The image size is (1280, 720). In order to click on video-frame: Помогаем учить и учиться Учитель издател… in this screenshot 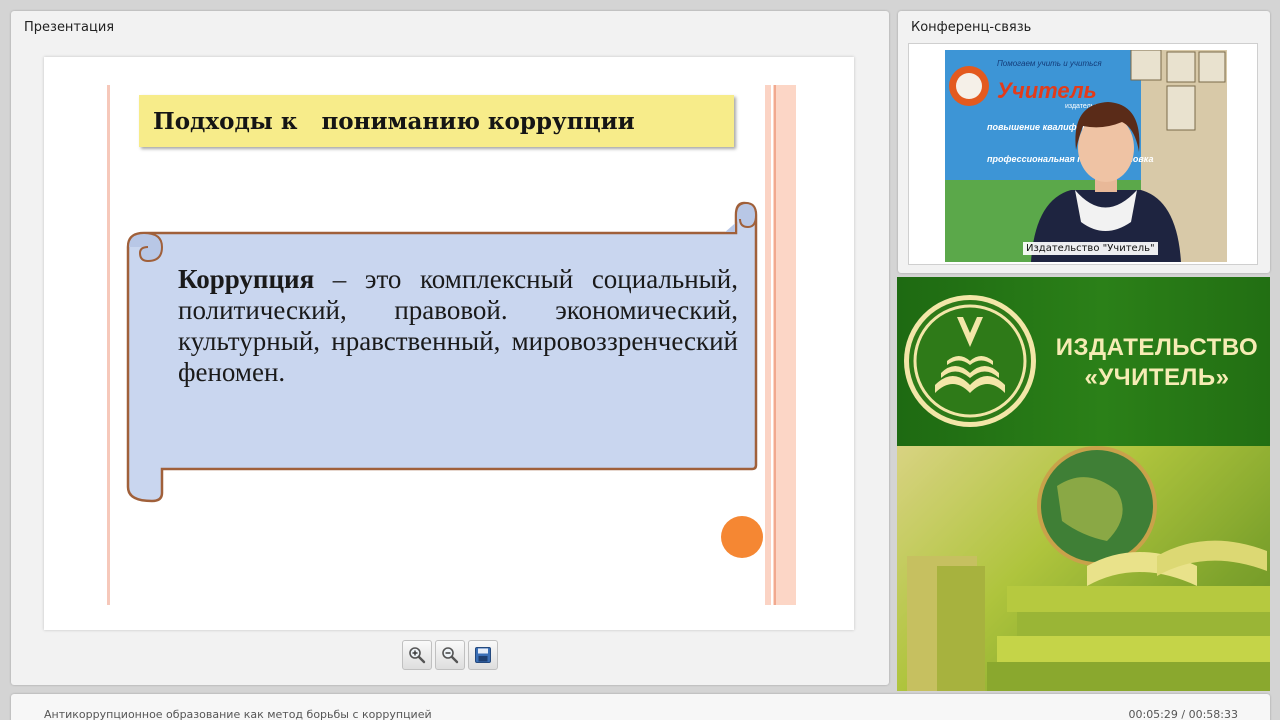, I will do `click(1083, 154)`.